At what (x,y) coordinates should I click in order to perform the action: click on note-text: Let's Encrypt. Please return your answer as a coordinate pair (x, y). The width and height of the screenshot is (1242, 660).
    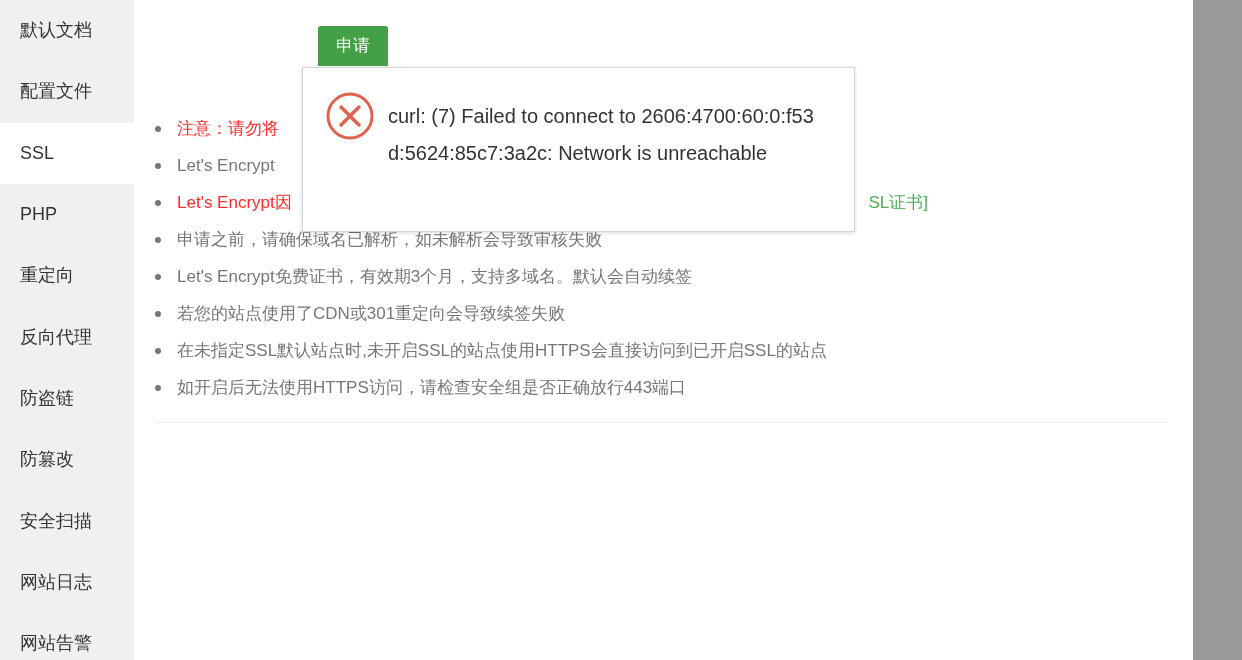
    Looking at the image, I should click on (226, 165).